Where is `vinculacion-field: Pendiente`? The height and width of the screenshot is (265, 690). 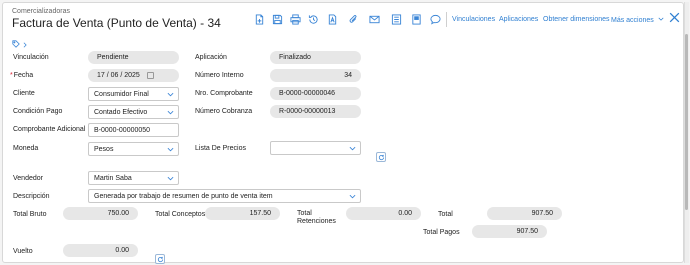 vinculacion-field: Pendiente is located at coordinates (133, 57).